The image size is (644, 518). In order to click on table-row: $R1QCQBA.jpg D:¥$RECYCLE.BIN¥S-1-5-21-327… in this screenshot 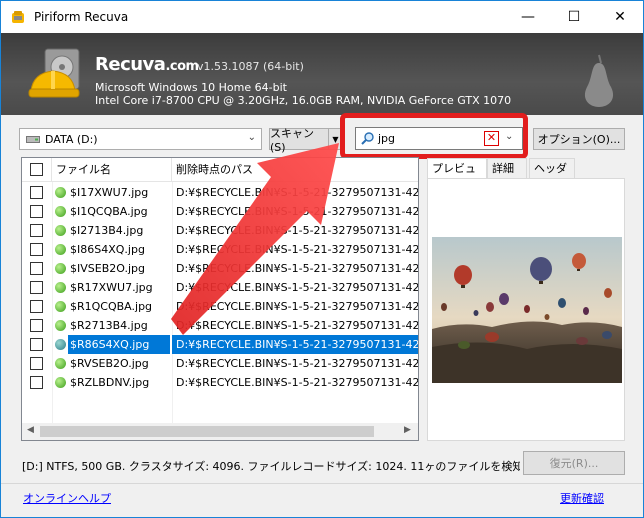, I will do `click(220, 306)`.